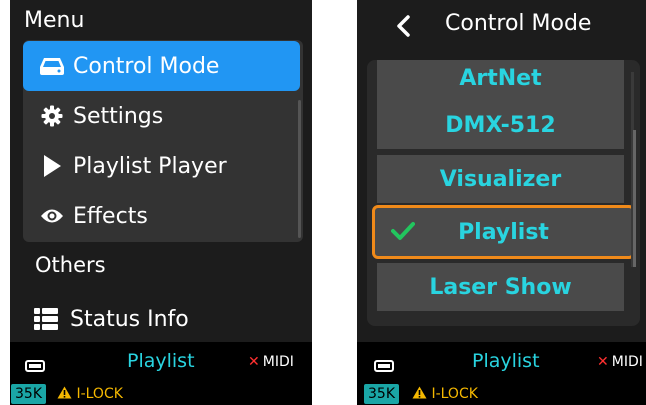 This screenshot has height=405, width=646. I want to click on gear-icon, so click(52, 116).